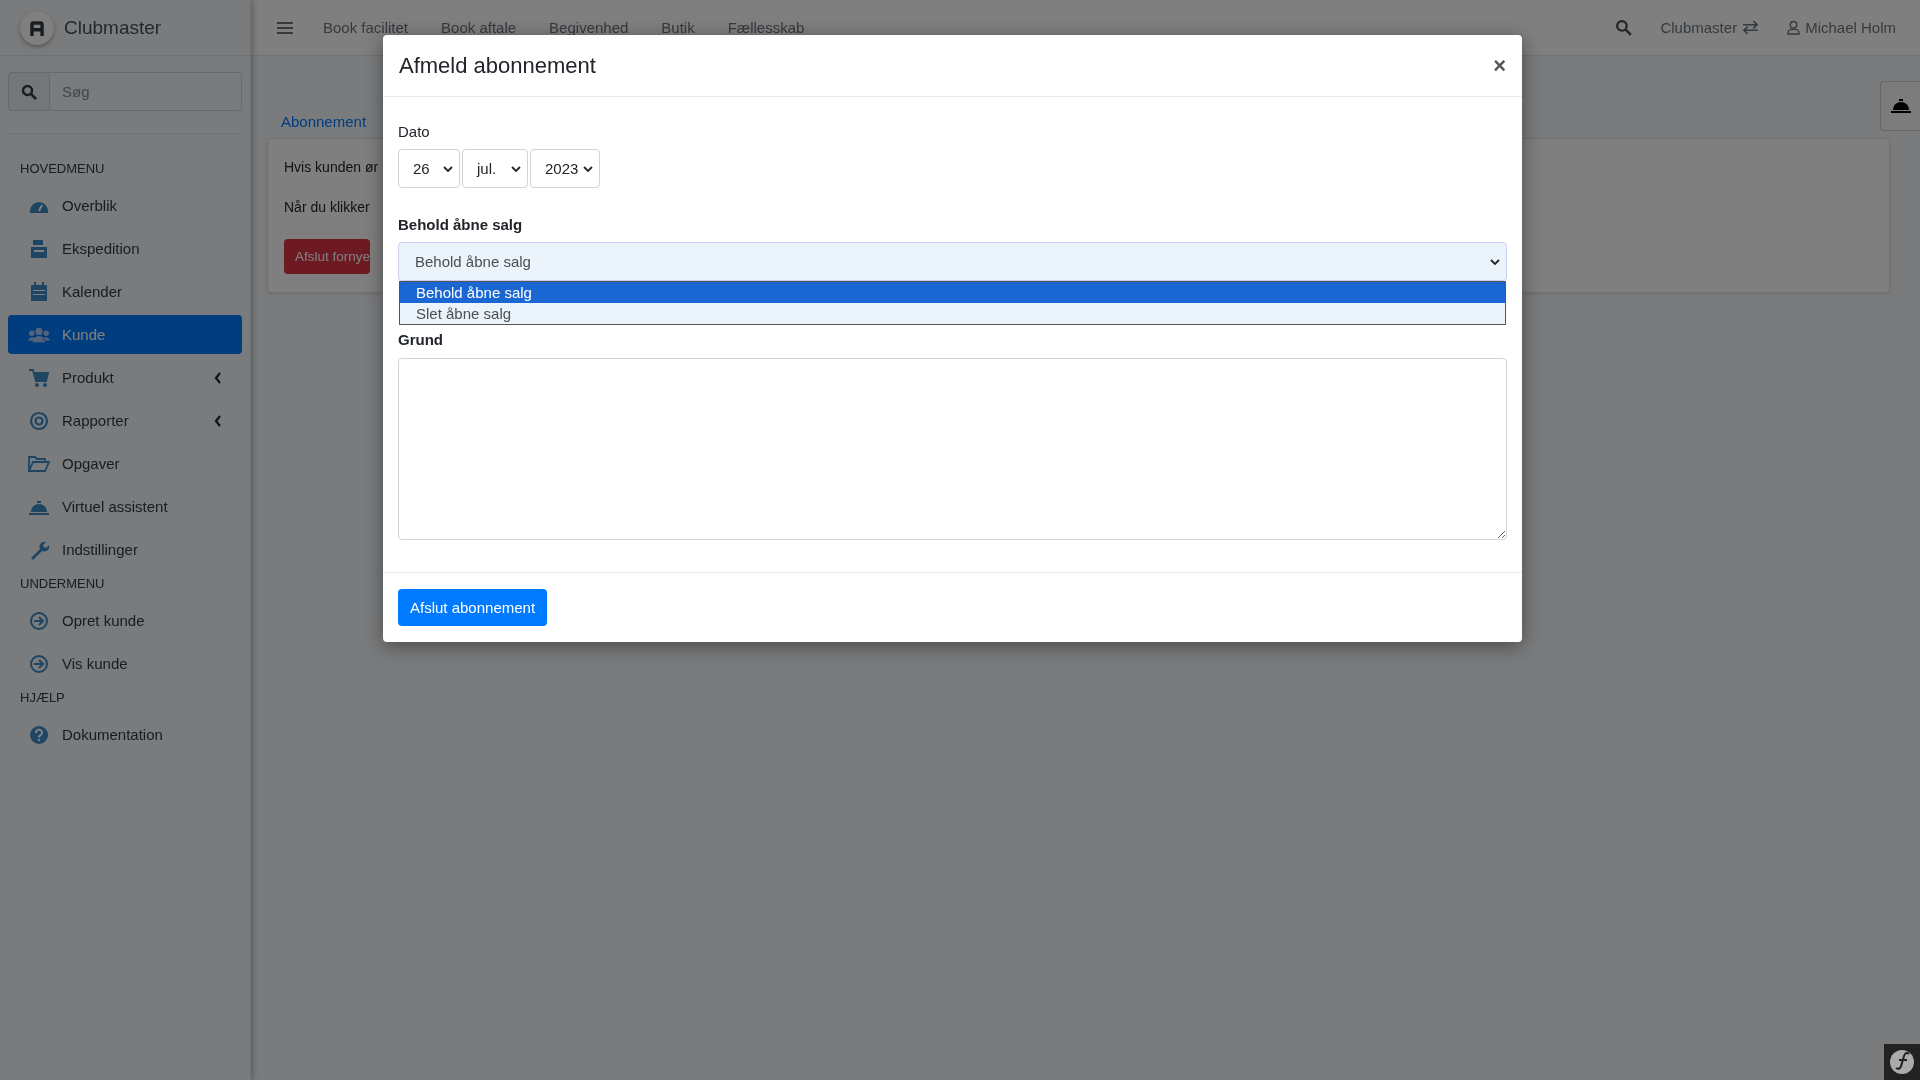  Describe the element at coordinates (39, 377) in the screenshot. I see `cart-icon` at that location.